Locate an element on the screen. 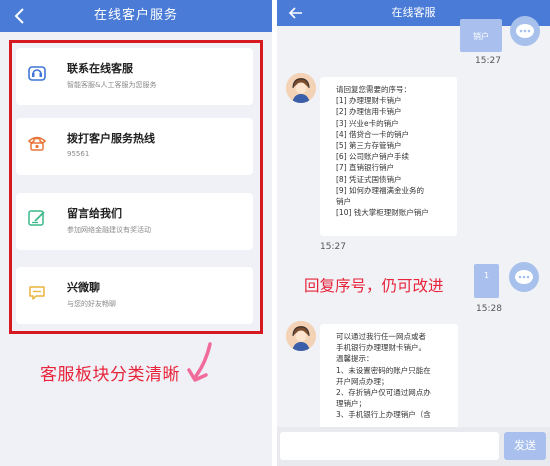 The image size is (550, 466). message-line: 销户 is located at coordinates (343, 202).